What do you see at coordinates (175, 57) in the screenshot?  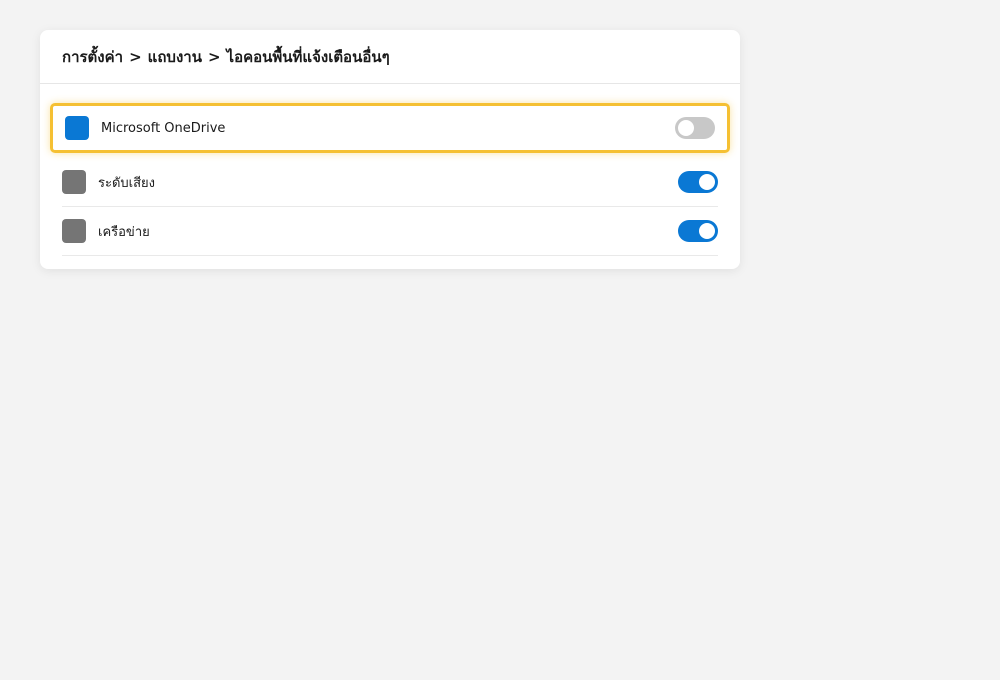 I see `breadcrumb-item-taskbar: แถบงาน` at bounding box center [175, 57].